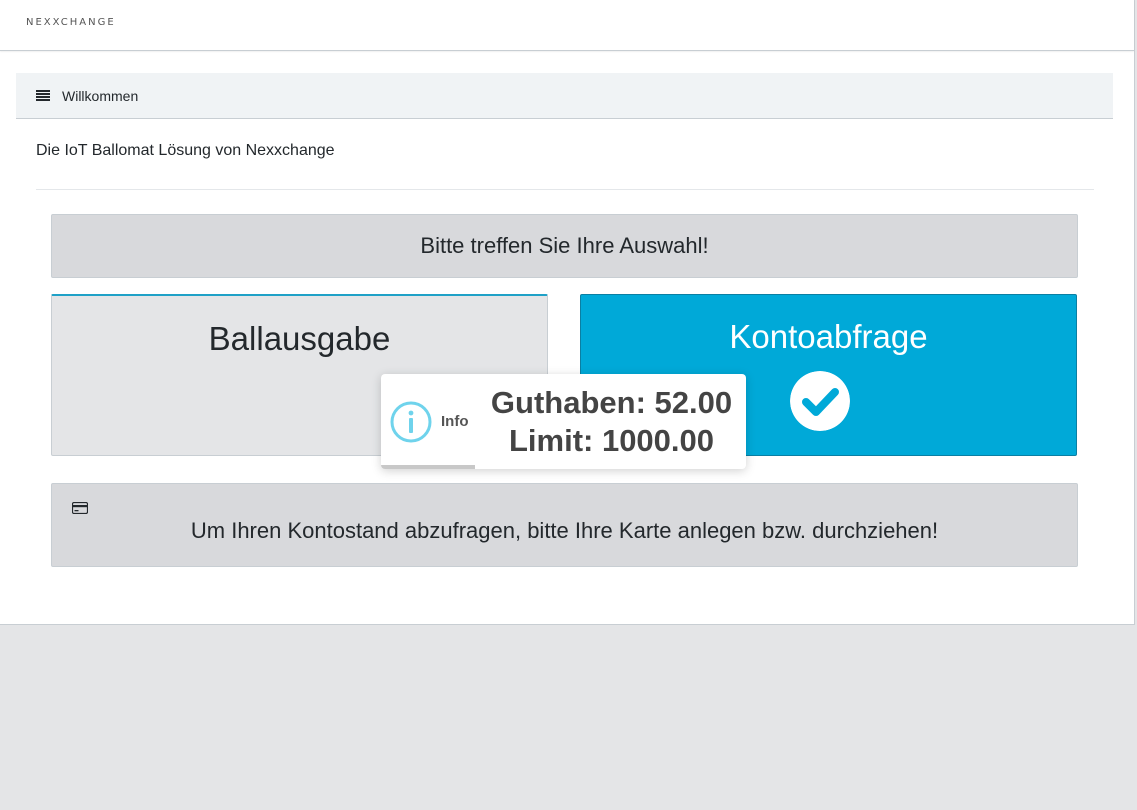  Describe the element at coordinates (411, 422) in the screenshot. I see `info-icon` at that location.